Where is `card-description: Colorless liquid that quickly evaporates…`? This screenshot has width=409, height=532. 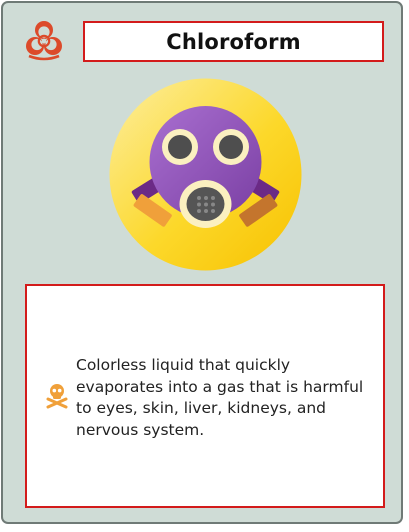 card-description: Colorless liquid that quickly evaporates… is located at coordinates (220, 397).